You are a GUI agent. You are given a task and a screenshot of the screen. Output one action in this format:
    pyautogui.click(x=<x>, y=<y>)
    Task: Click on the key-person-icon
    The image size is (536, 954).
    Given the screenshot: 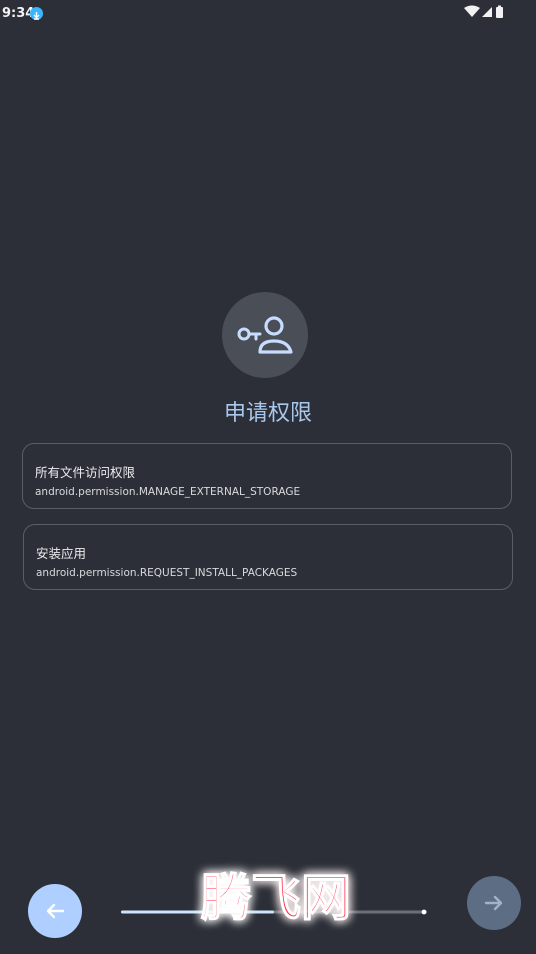 What is the action you would take?
    pyautogui.click(x=265, y=335)
    